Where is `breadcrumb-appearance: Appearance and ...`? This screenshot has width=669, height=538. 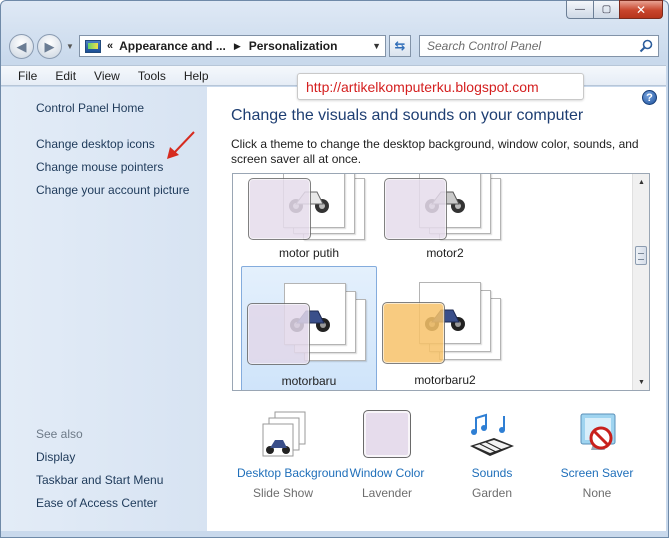 breadcrumb-appearance: Appearance and ... is located at coordinates (172, 46).